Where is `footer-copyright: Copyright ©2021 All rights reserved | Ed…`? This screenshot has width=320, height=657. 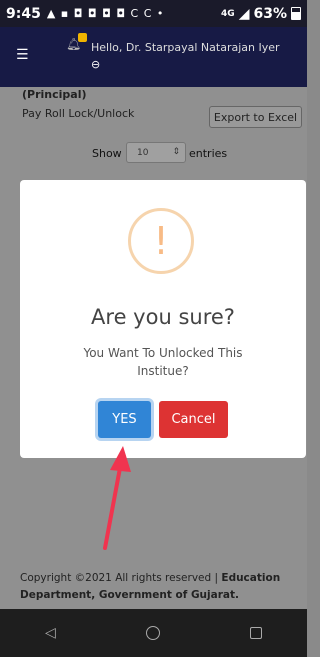 footer-copyright: Copyright ©2021 All rights reserved | Ed… is located at coordinates (157, 587).